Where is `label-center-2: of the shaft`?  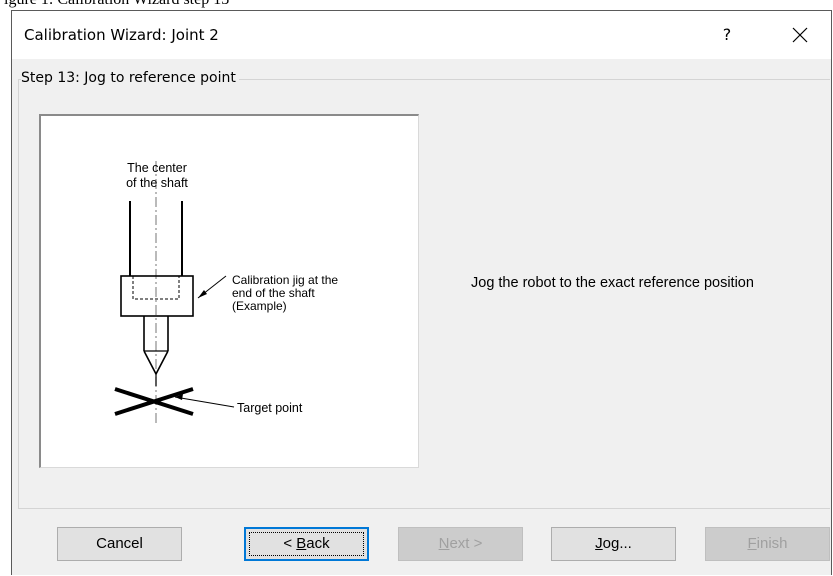 label-center-2: of the shaft is located at coordinates (157, 183).